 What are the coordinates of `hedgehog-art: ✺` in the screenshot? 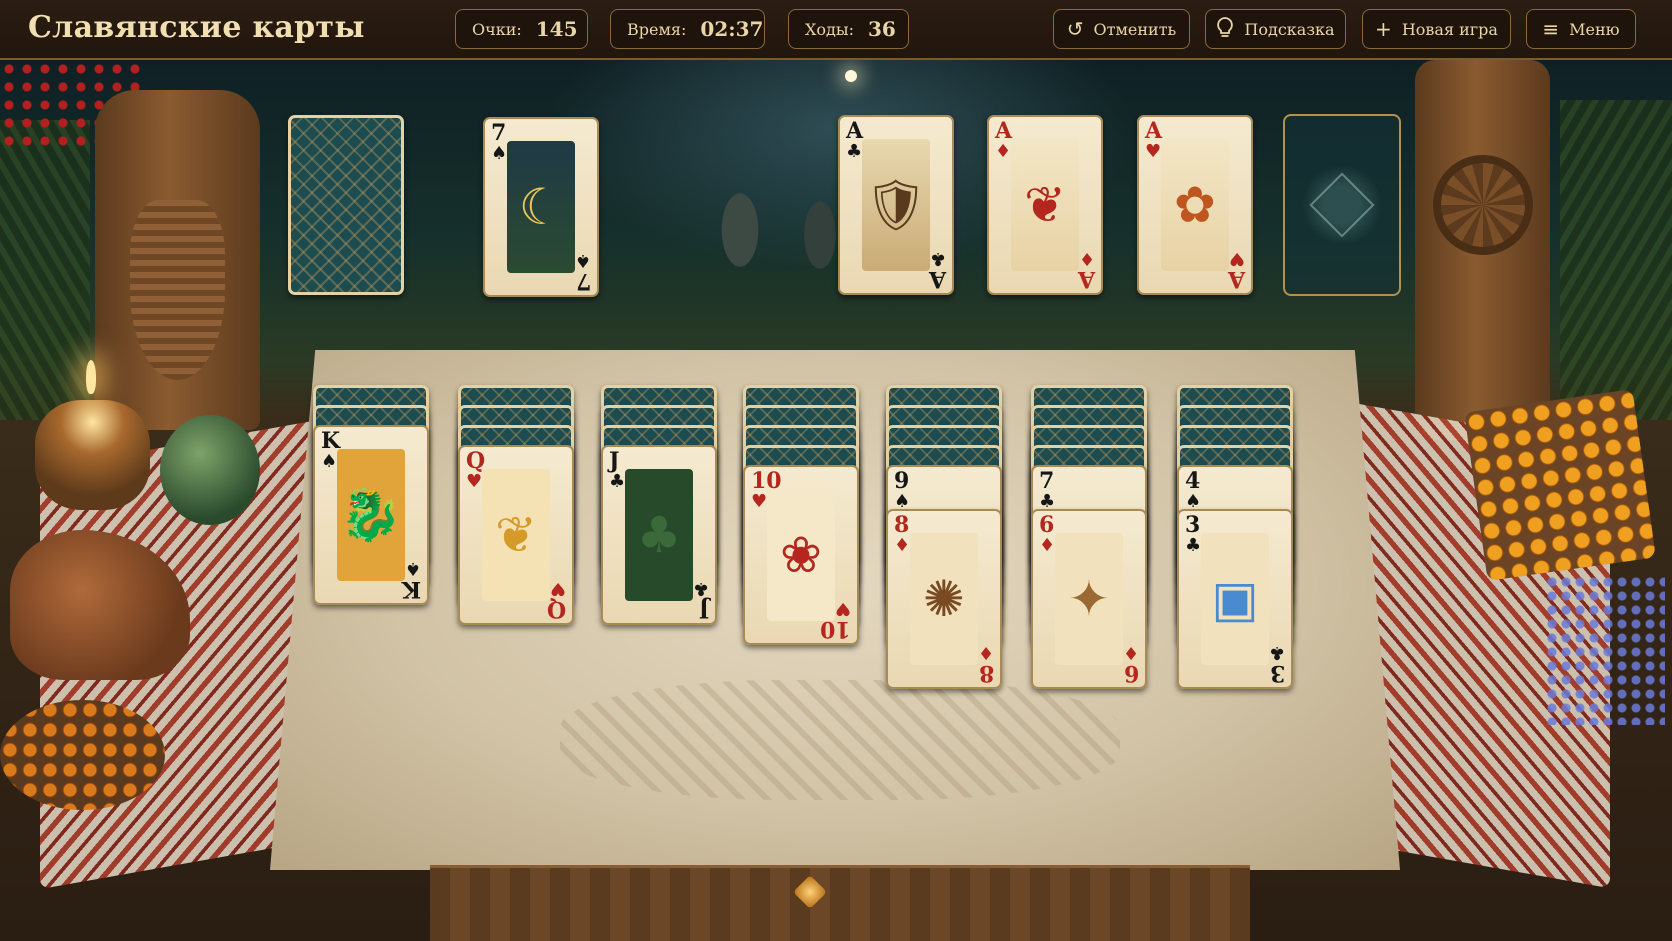 It's located at (944, 599).